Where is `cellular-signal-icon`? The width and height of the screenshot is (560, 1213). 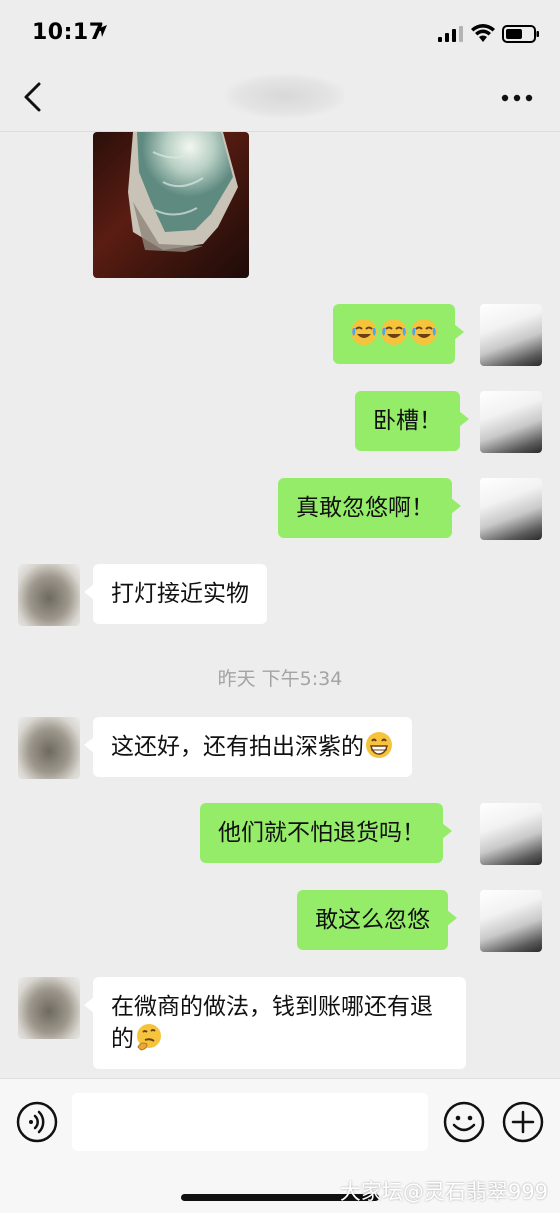 cellular-signal-icon is located at coordinates (450, 34).